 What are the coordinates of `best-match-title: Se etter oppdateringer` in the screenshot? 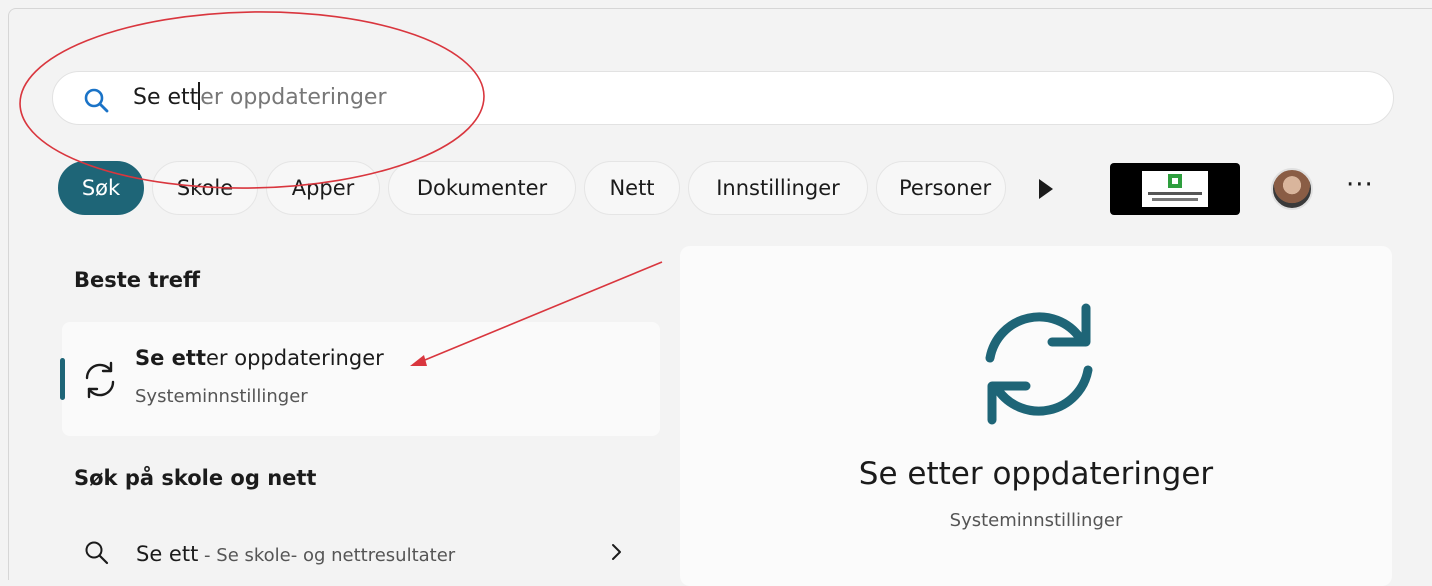 It's located at (259, 358).